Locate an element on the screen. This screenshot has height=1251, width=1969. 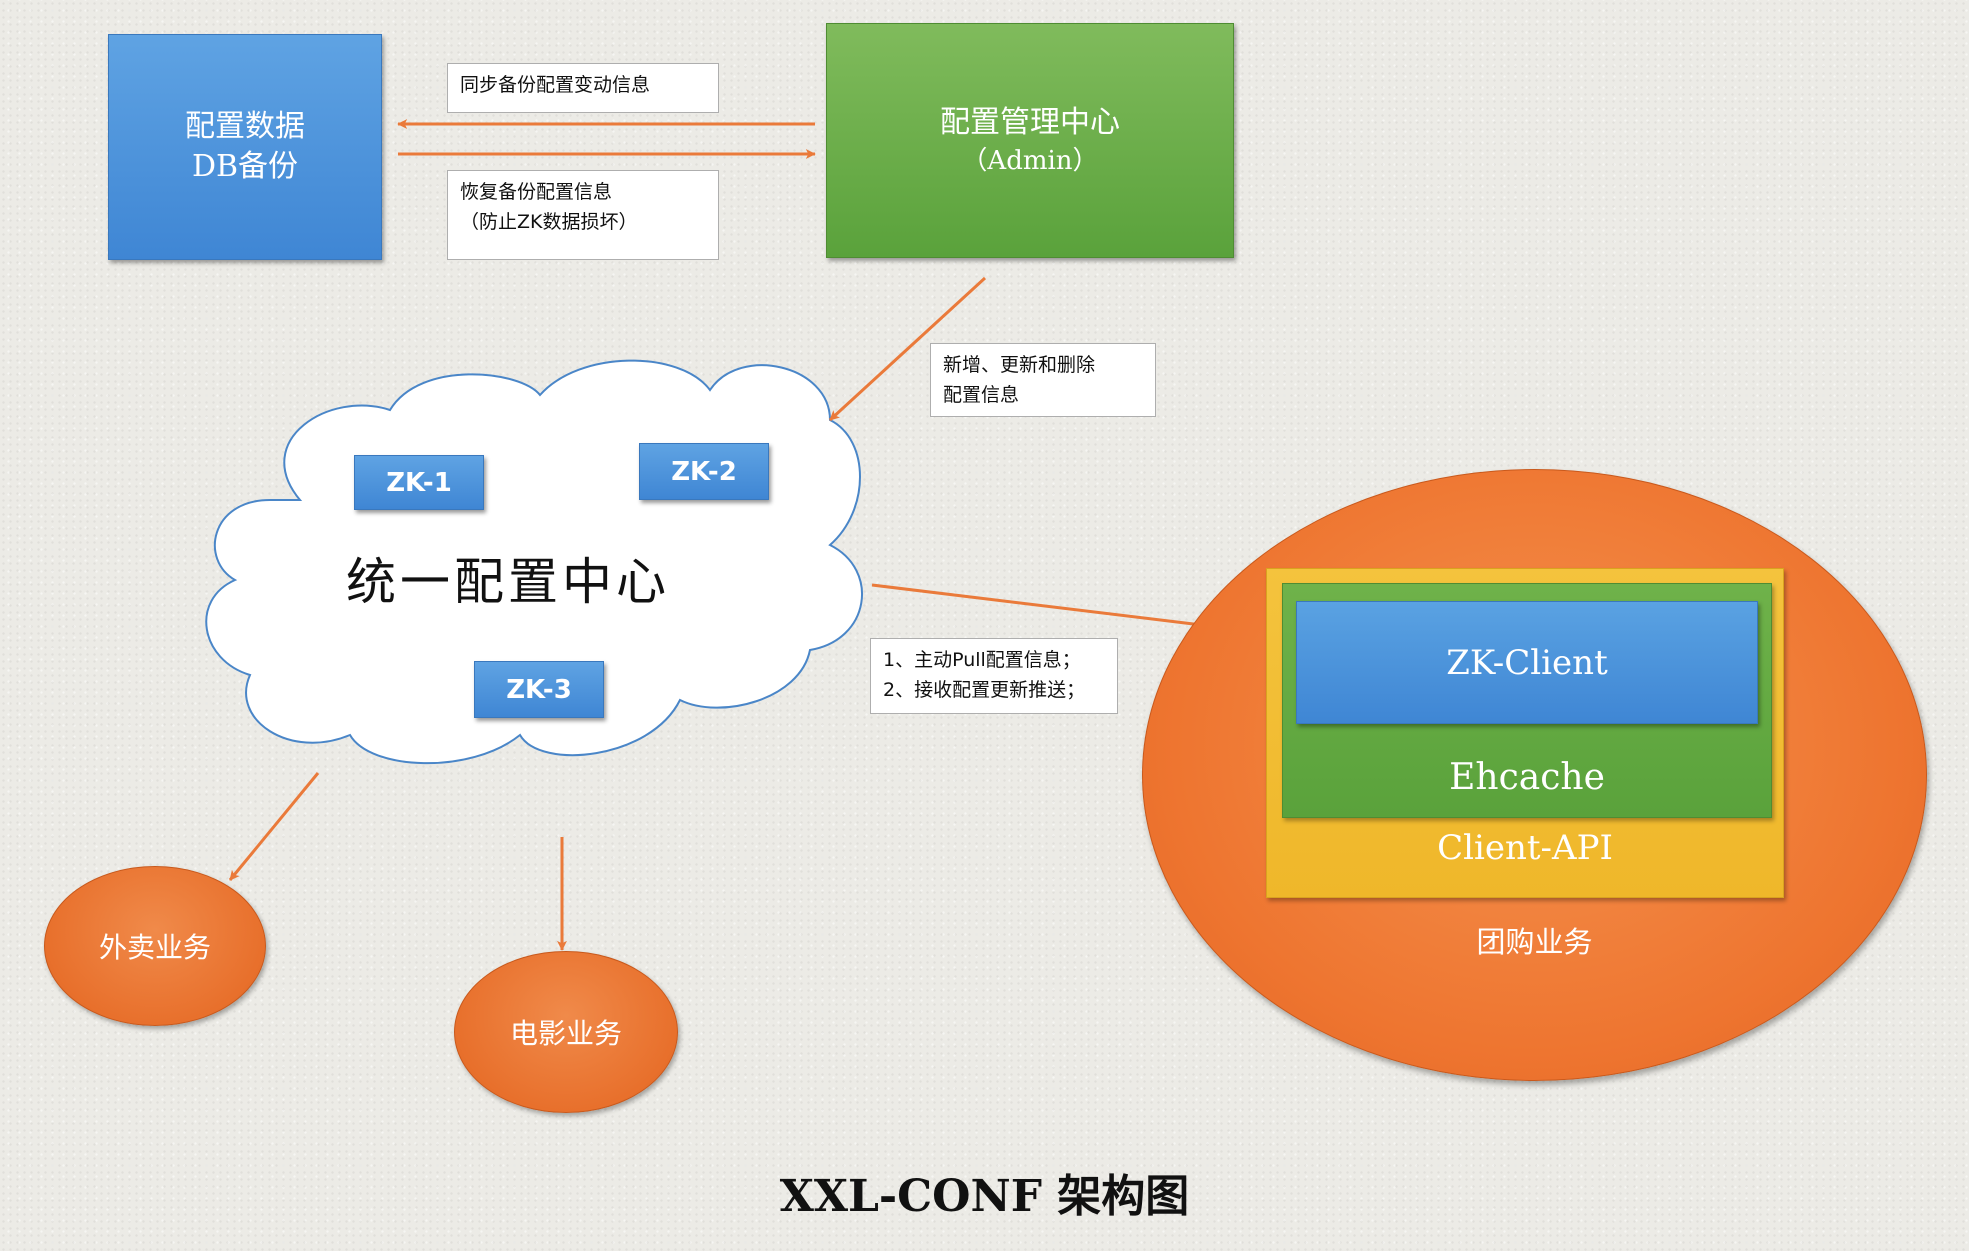
config-center-title: 统一配置中心 is located at coordinates (508, 582).